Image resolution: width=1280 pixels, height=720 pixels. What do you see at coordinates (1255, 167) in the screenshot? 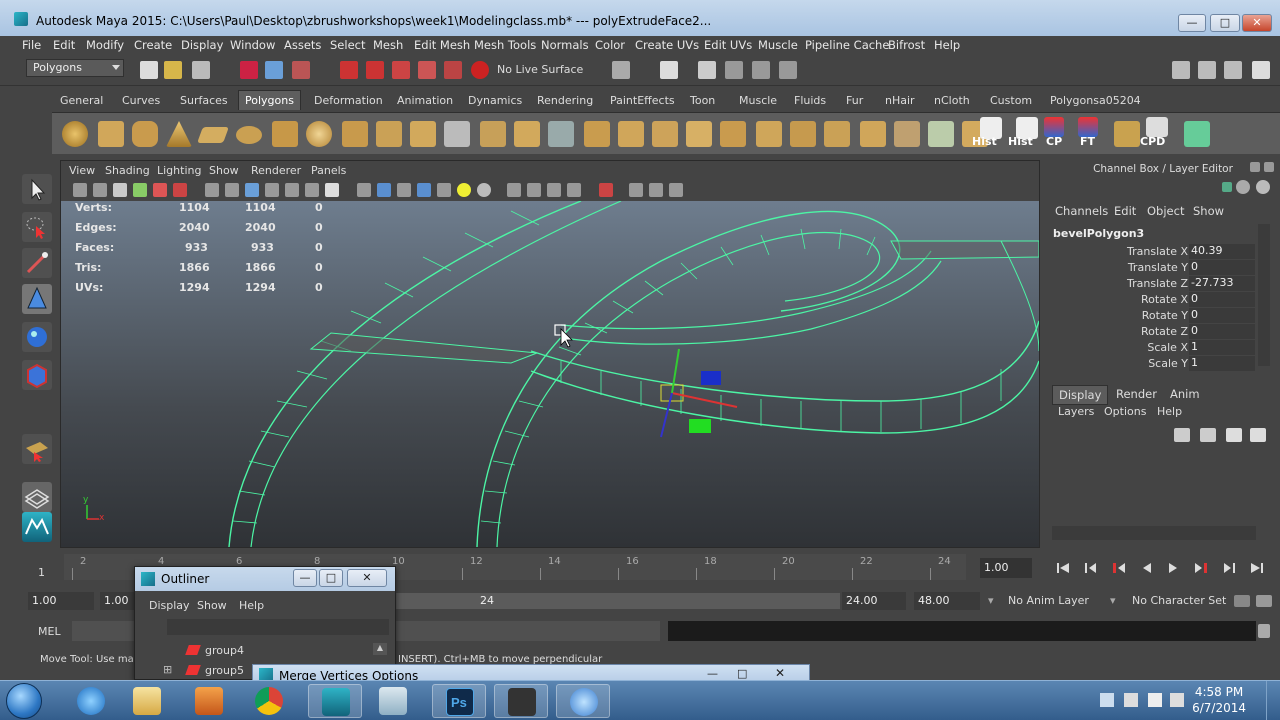
I see `float-panel-icon` at bounding box center [1255, 167].